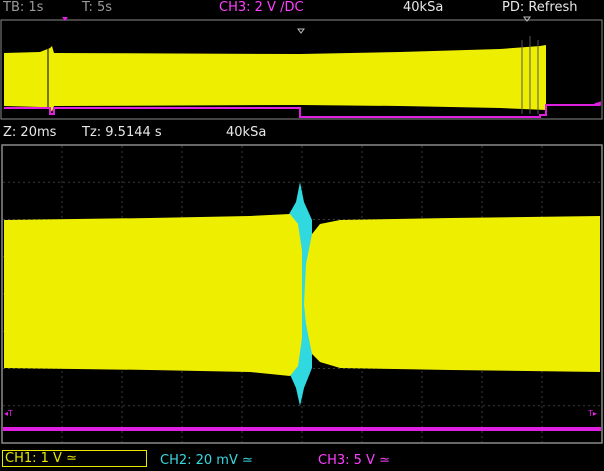 The height and width of the screenshot is (471, 604). I want to click on mode-readout: PD: Refresh, so click(539, 7).